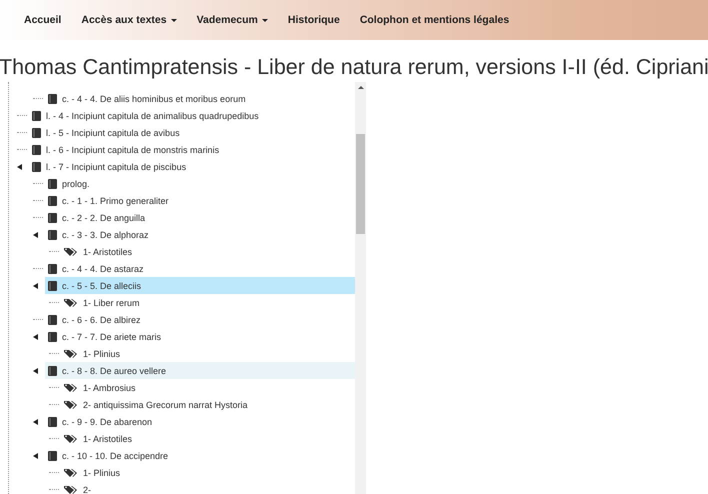 Image resolution: width=708 pixels, height=494 pixels. What do you see at coordinates (200, 285) in the screenshot?
I see `tree-item: c. - 5 - 5. De alleciis` at bounding box center [200, 285].